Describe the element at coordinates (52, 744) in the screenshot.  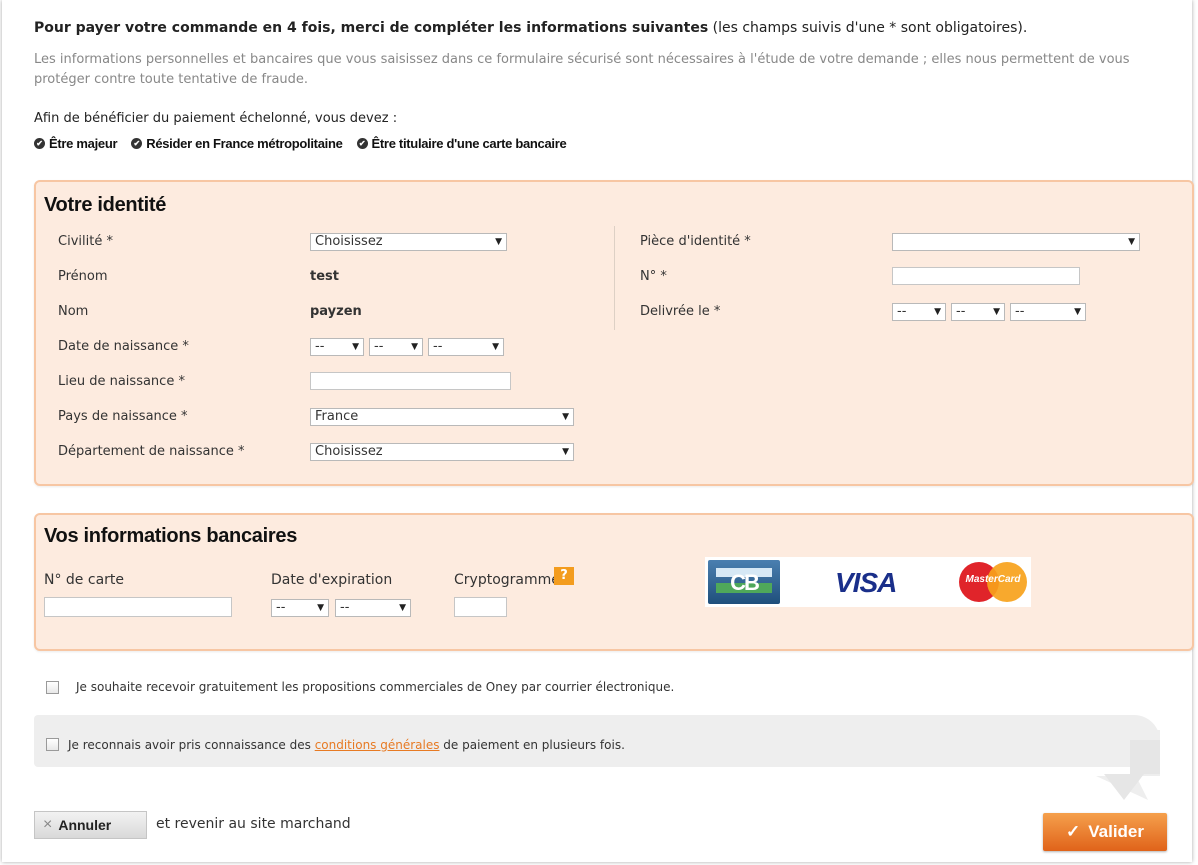
I see `terms-checkbox` at that location.